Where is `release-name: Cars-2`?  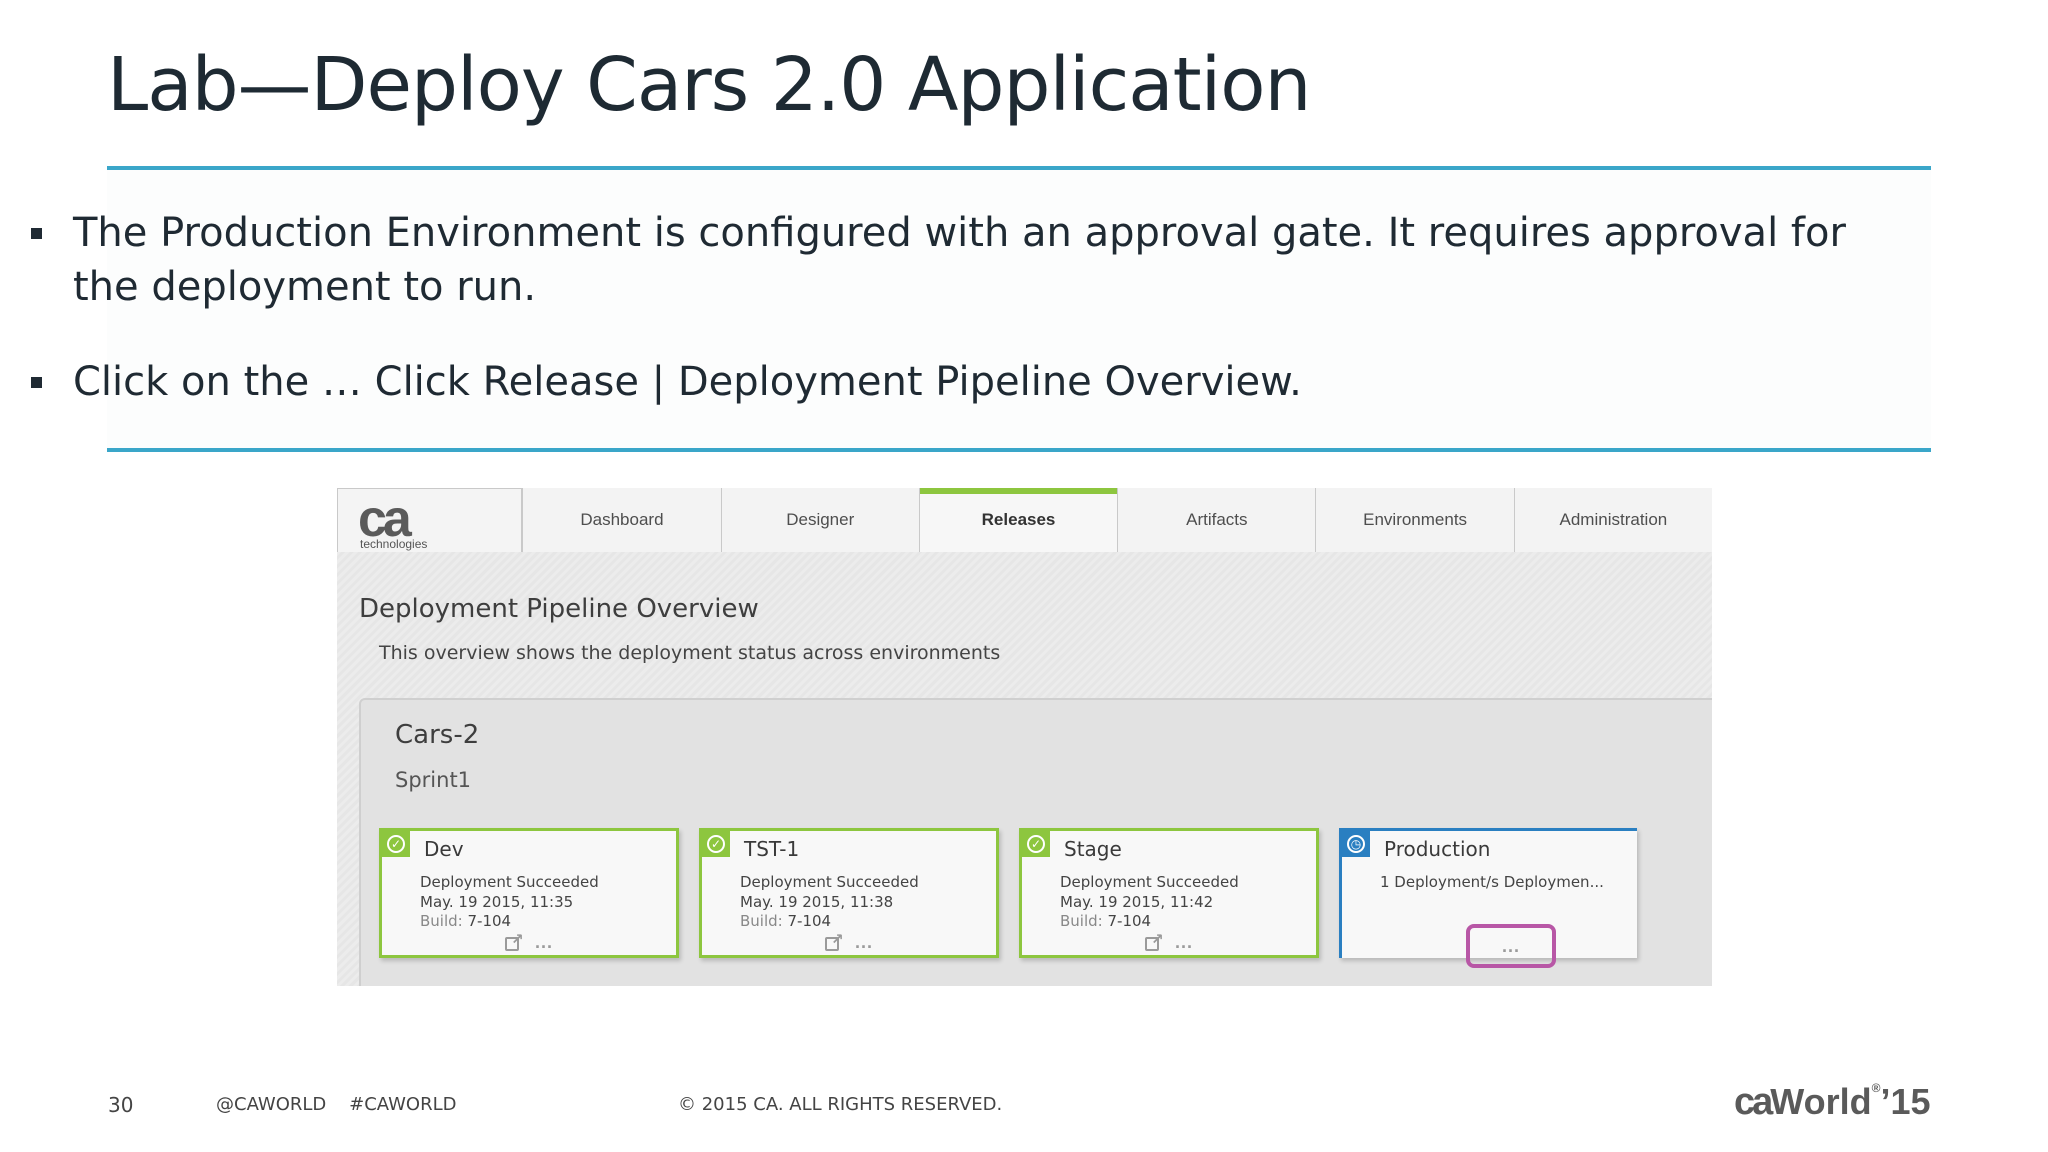
release-name: Cars-2 is located at coordinates (437, 735).